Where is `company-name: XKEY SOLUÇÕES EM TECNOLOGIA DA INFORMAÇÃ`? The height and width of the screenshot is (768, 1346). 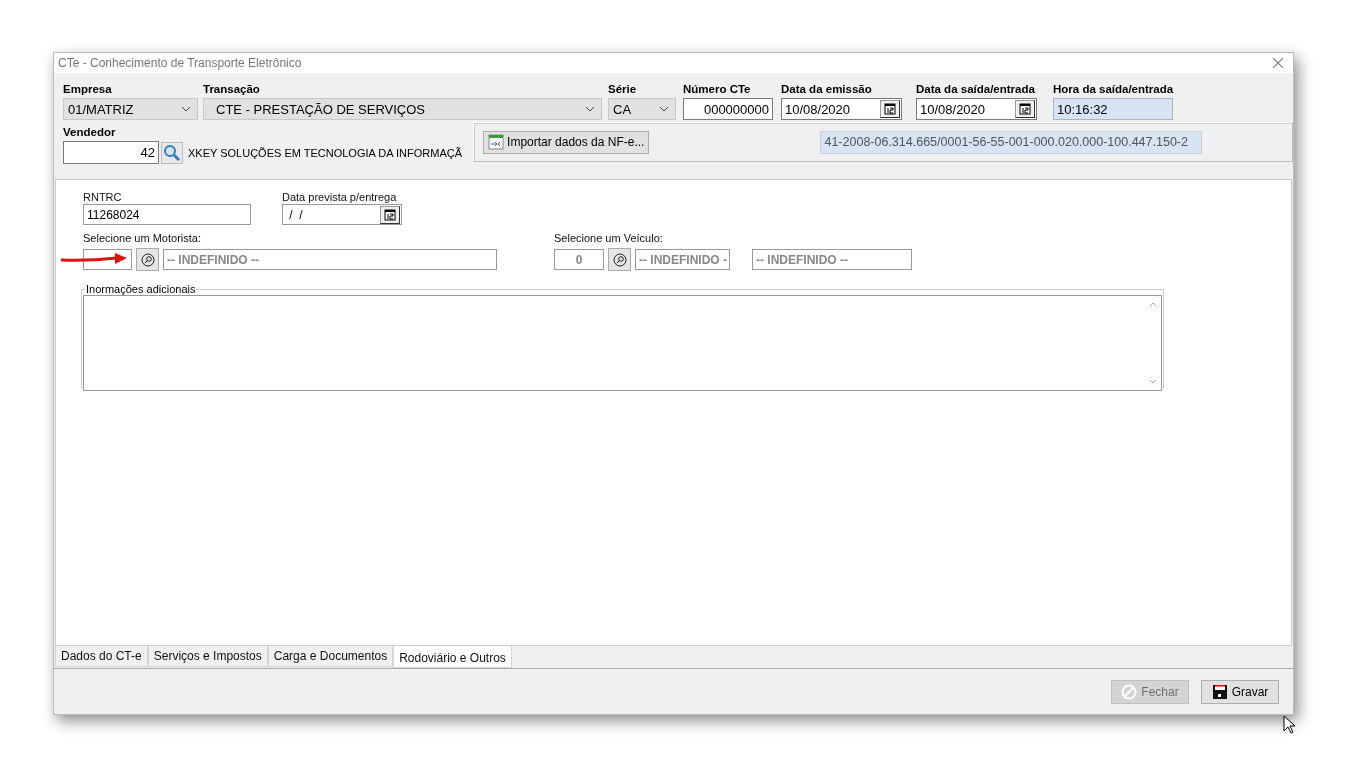
company-name: XKEY SOLUÇÕES EM TECNOLOGIA DA INFORMAÇÃ is located at coordinates (325, 152).